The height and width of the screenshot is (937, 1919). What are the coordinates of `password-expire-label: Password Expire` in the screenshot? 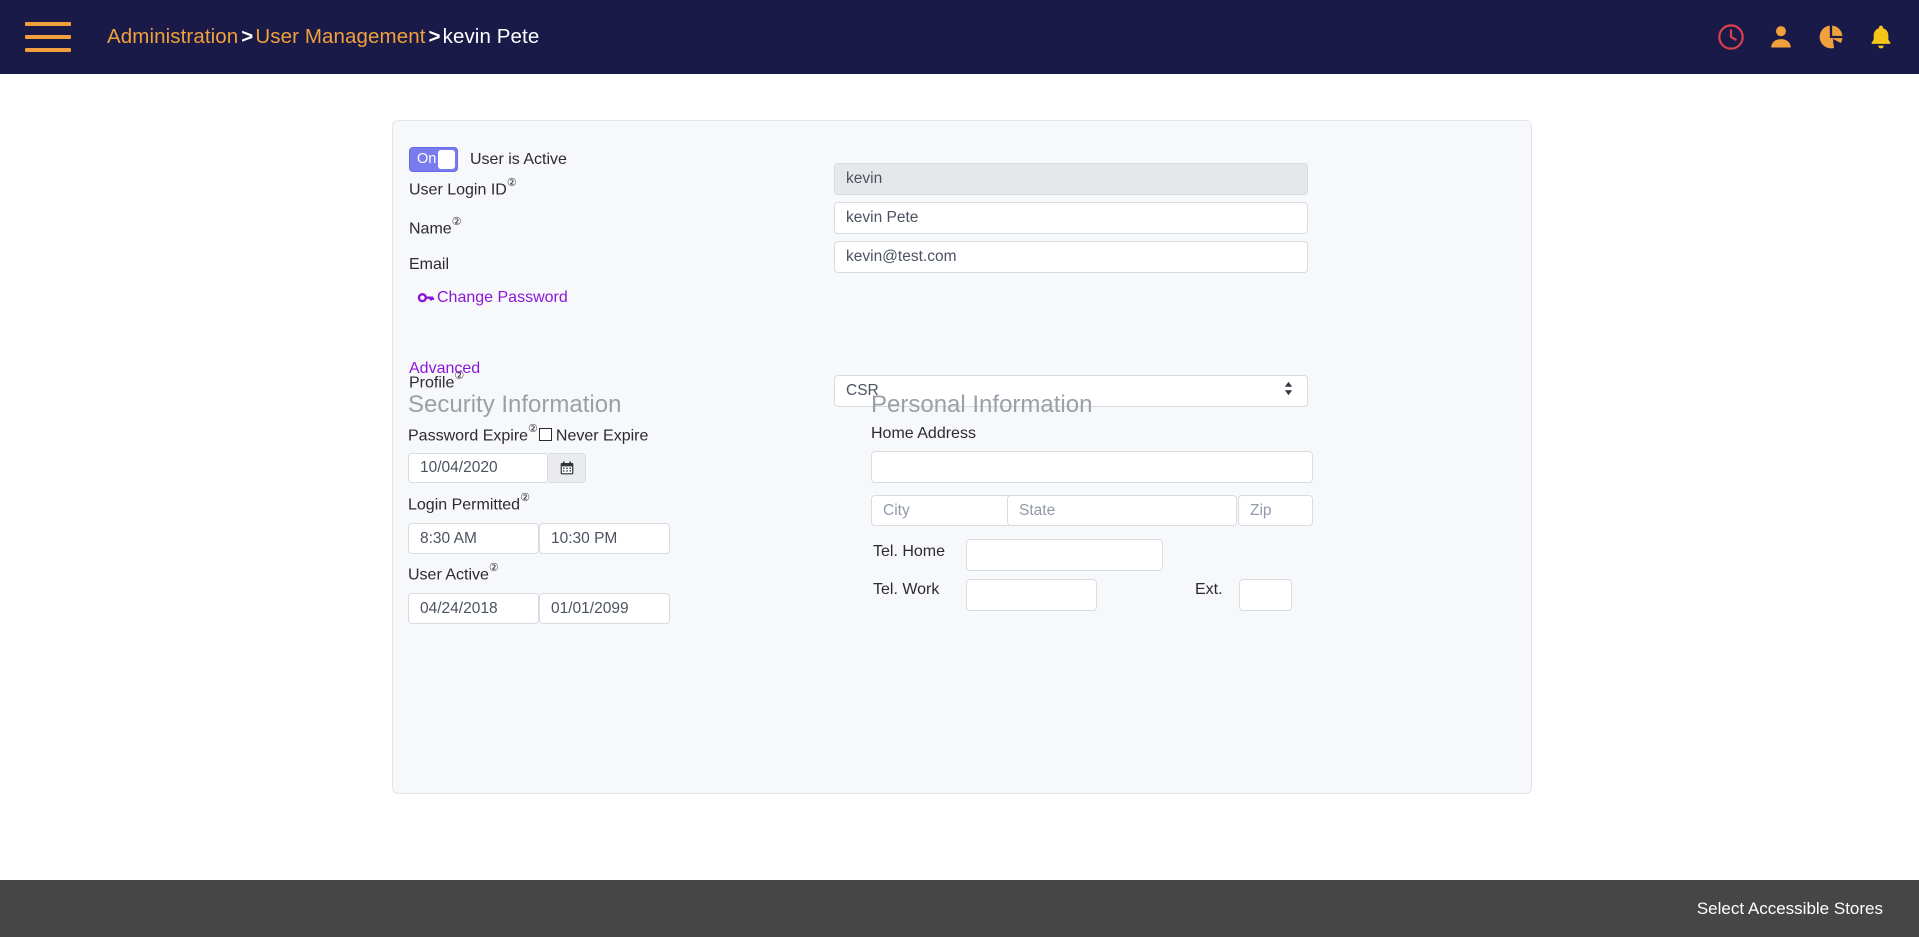 It's located at (468, 436).